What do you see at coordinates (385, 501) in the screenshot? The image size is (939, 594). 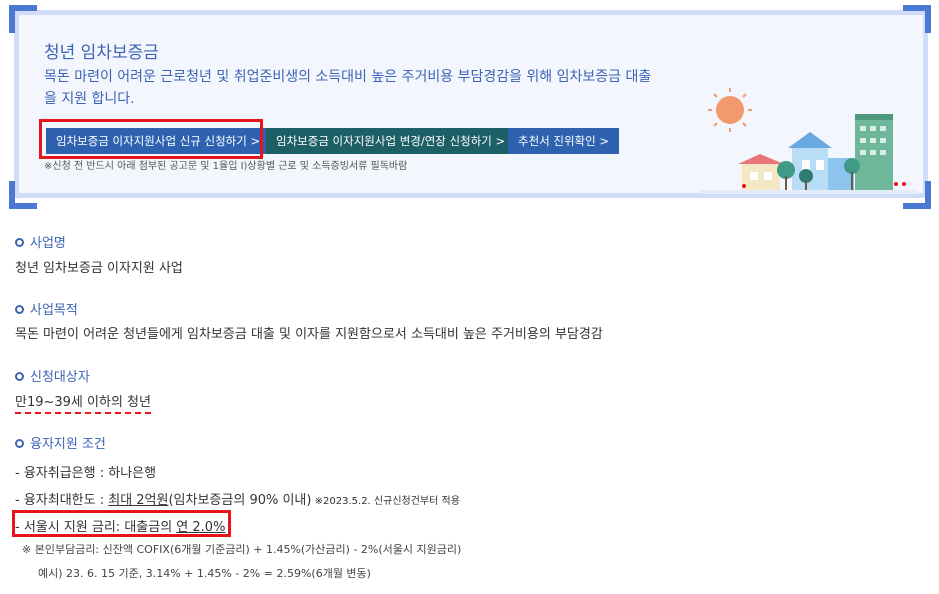 I see `limit-note: ※2023.5.2. 신규신청건부터 적용` at bounding box center [385, 501].